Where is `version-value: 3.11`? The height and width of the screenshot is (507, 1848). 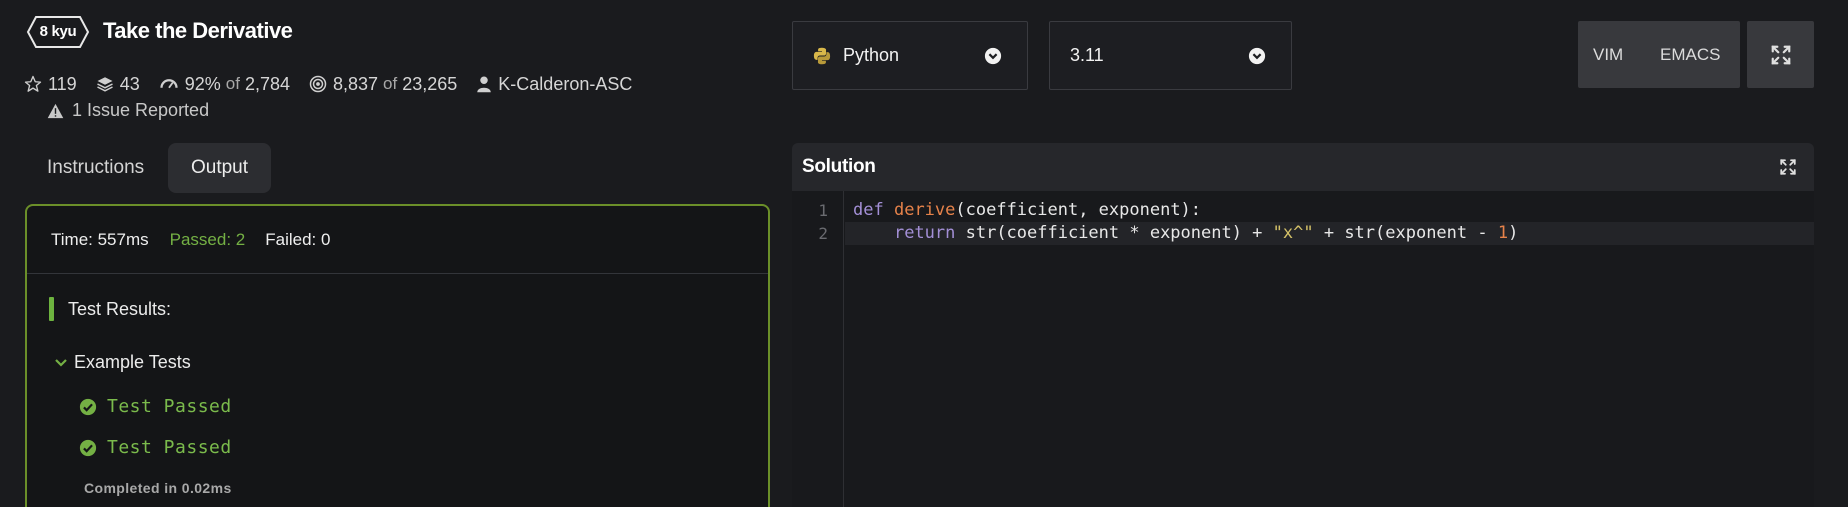
version-value: 3.11 is located at coordinates (1087, 55).